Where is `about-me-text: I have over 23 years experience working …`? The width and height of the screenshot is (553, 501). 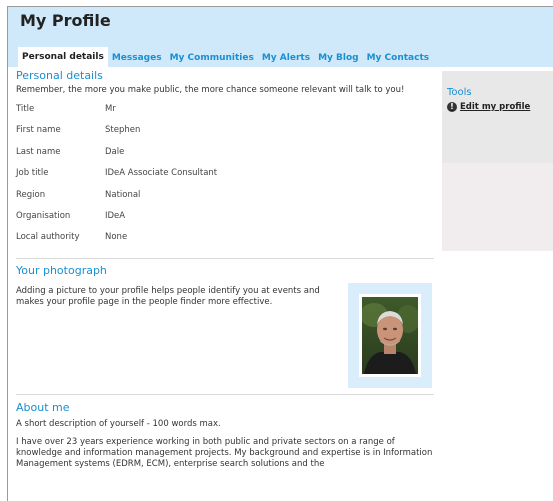
about-me-text: I have over 23 years experience working … is located at coordinates (224, 452).